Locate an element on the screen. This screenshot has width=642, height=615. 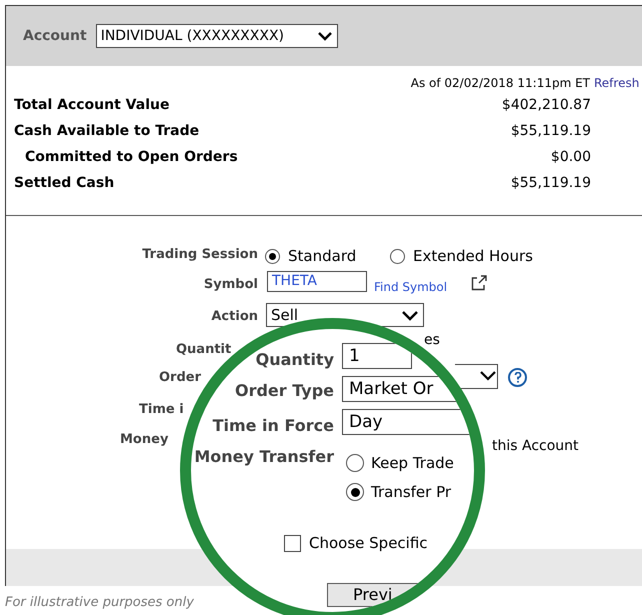
account-select: INDIVIDUAL (XXXXXXXXX) is located at coordinates (217, 36).